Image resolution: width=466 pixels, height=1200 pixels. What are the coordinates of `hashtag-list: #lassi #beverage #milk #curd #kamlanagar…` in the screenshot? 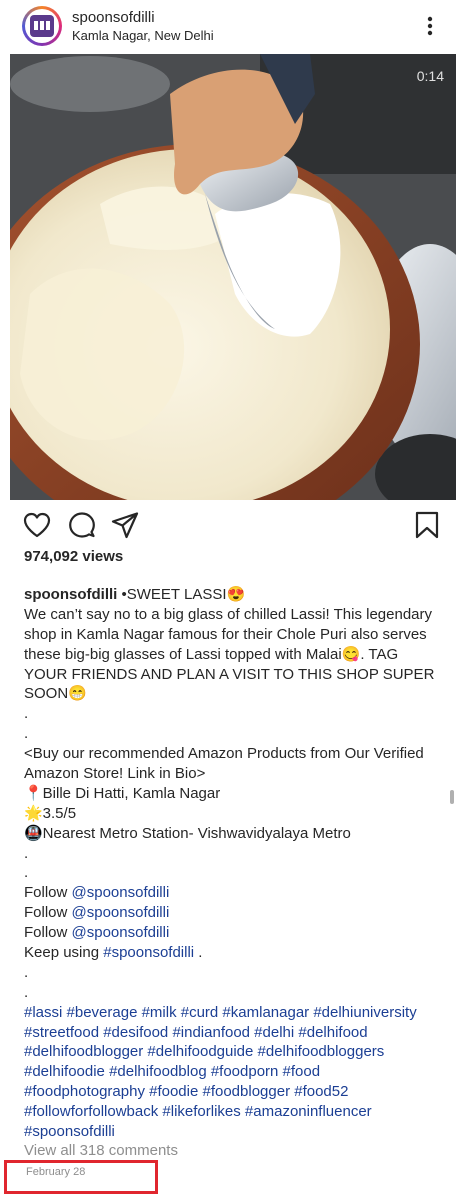 It's located at (220, 1012).